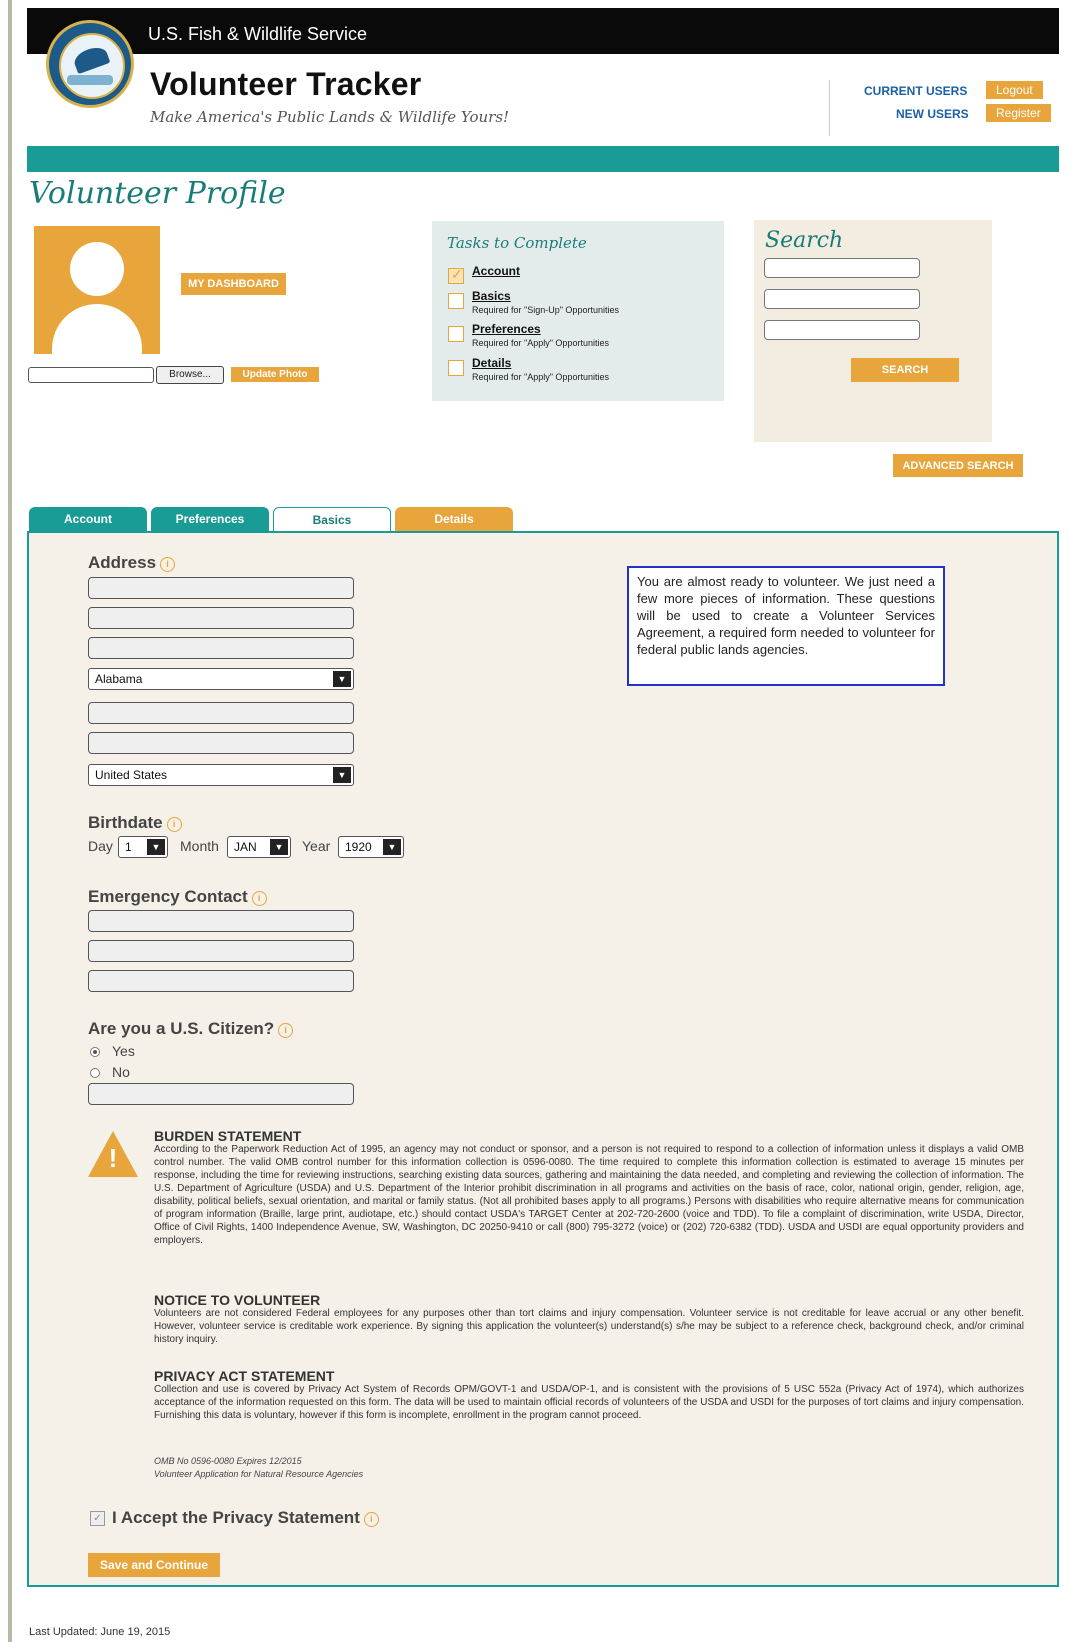  What do you see at coordinates (1018, 113) in the screenshot?
I see `register-button: Register` at bounding box center [1018, 113].